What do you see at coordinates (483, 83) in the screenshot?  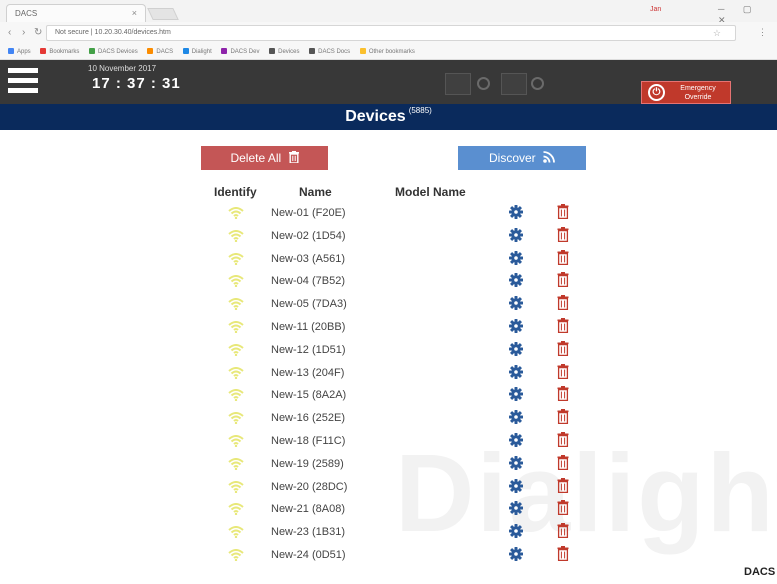 I see `status-circle-icon` at bounding box center [483, 83].